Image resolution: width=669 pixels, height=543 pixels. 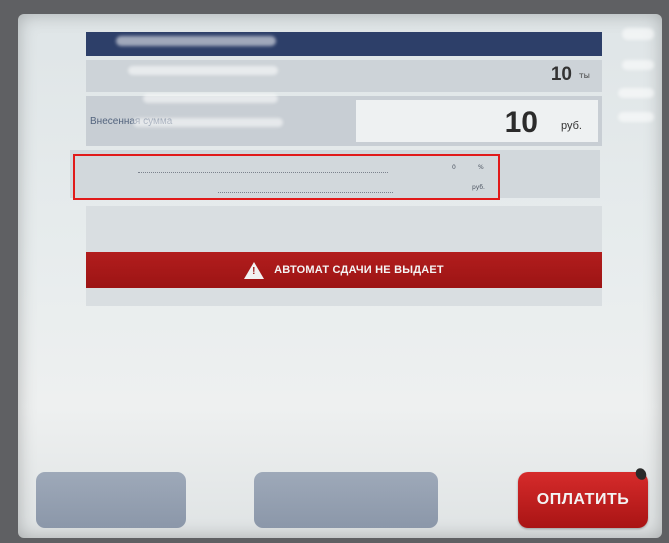 I want to click on amount-value: 10, so click(x=561, y=74).